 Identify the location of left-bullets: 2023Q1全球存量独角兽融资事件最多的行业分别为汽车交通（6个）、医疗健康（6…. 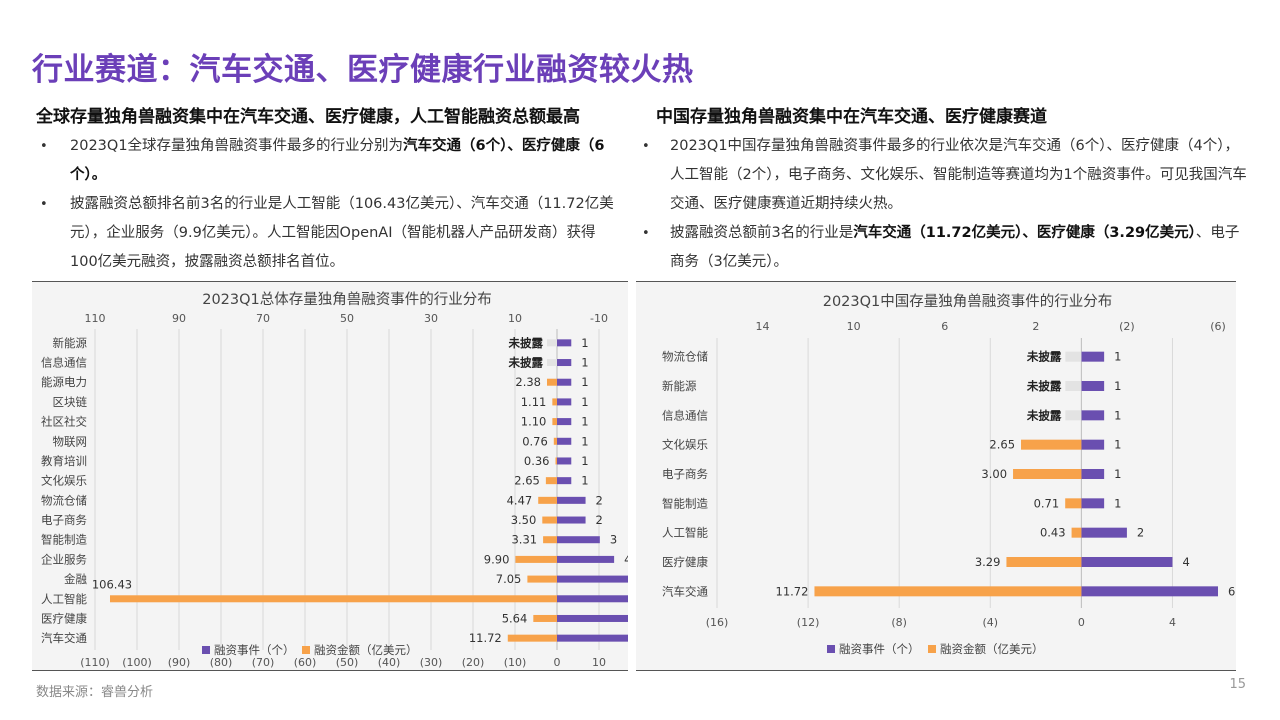
(327, 204).